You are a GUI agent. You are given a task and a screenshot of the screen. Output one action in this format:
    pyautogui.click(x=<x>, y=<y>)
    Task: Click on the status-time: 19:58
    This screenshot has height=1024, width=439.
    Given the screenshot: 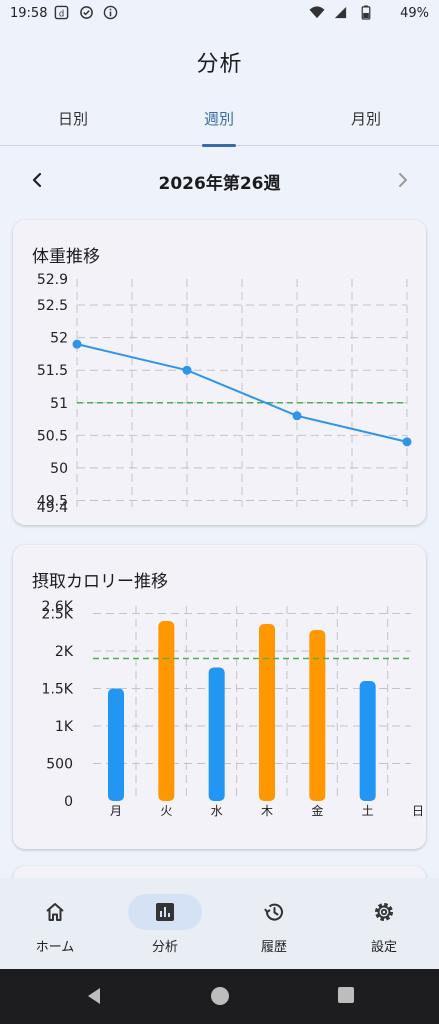 What is the action you would take?
    pyautogui.click(x=29, y=13)
    